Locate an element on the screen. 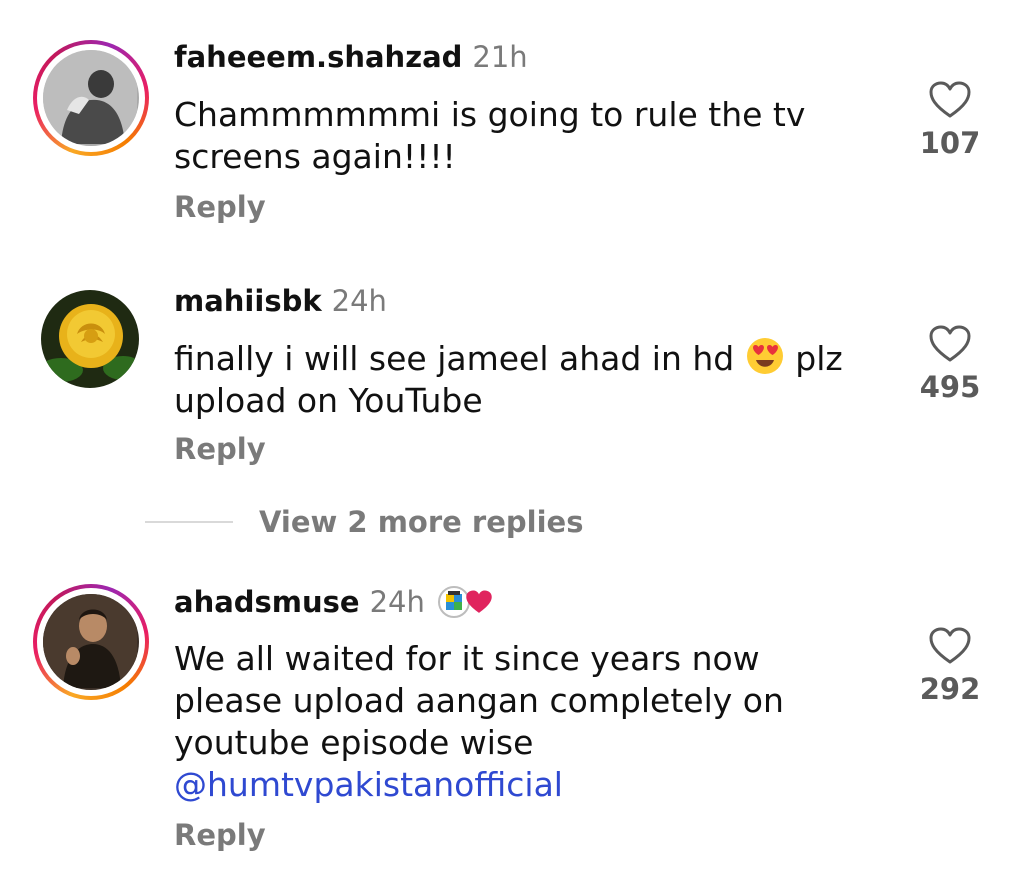 This screenshot has width=1024, height=878. like-count: 292 is located at coordinates (950, 689).